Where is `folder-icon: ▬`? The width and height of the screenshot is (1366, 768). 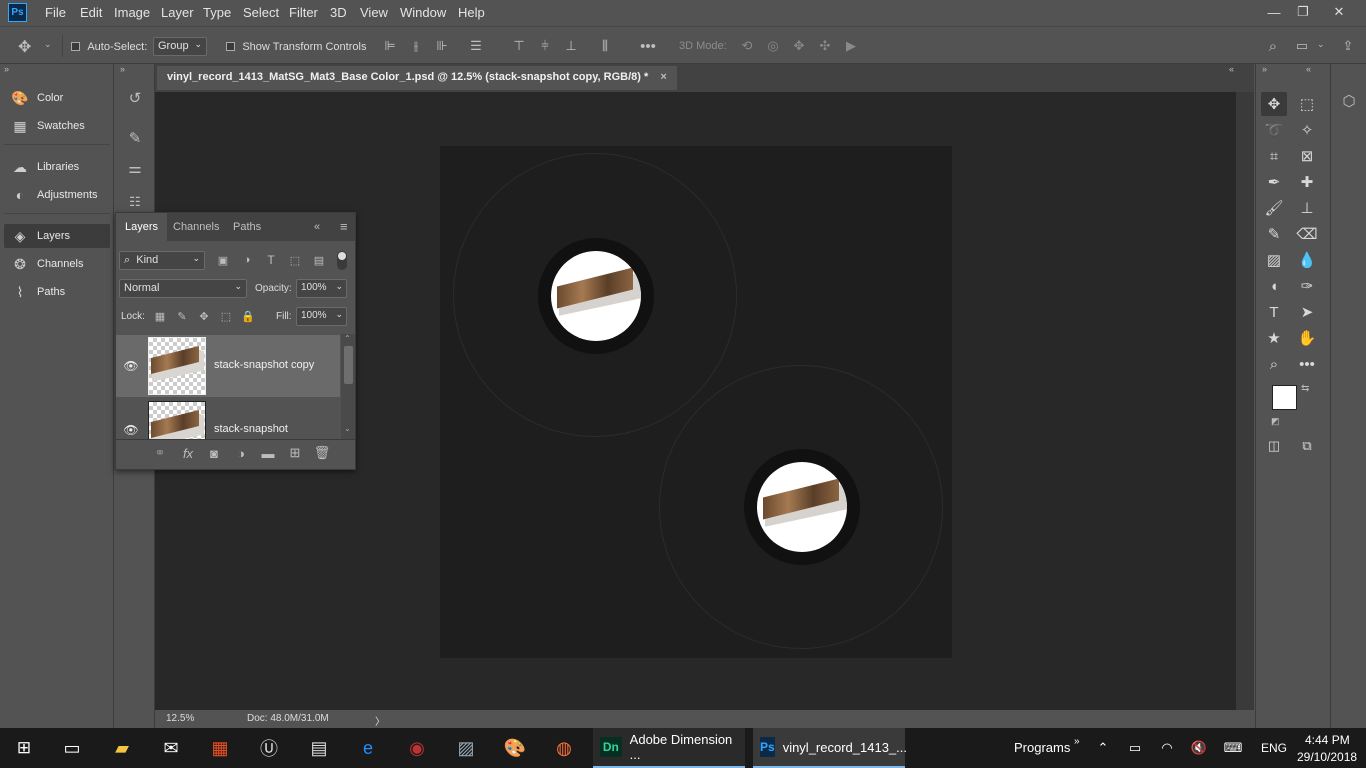
folder-icon: ▬ is located at coordinates (268, 453).